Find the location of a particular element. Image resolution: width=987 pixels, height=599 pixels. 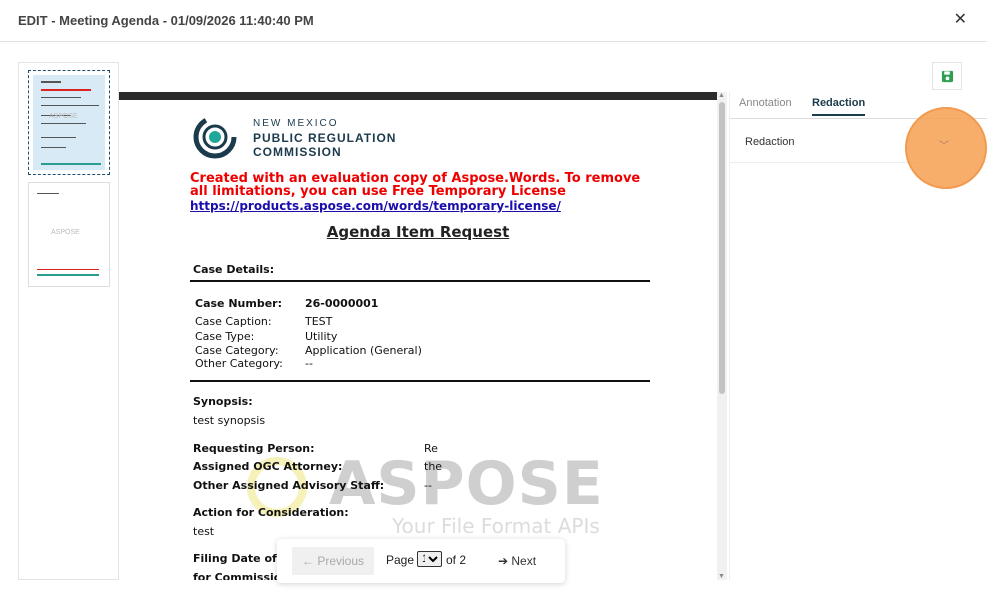

logo-line-3: COMMISSION is located at coordinates (297, 152).